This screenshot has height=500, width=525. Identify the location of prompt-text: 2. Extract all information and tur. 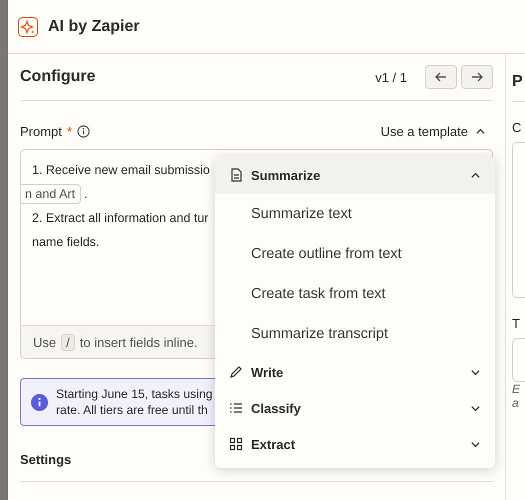
(120, 218).